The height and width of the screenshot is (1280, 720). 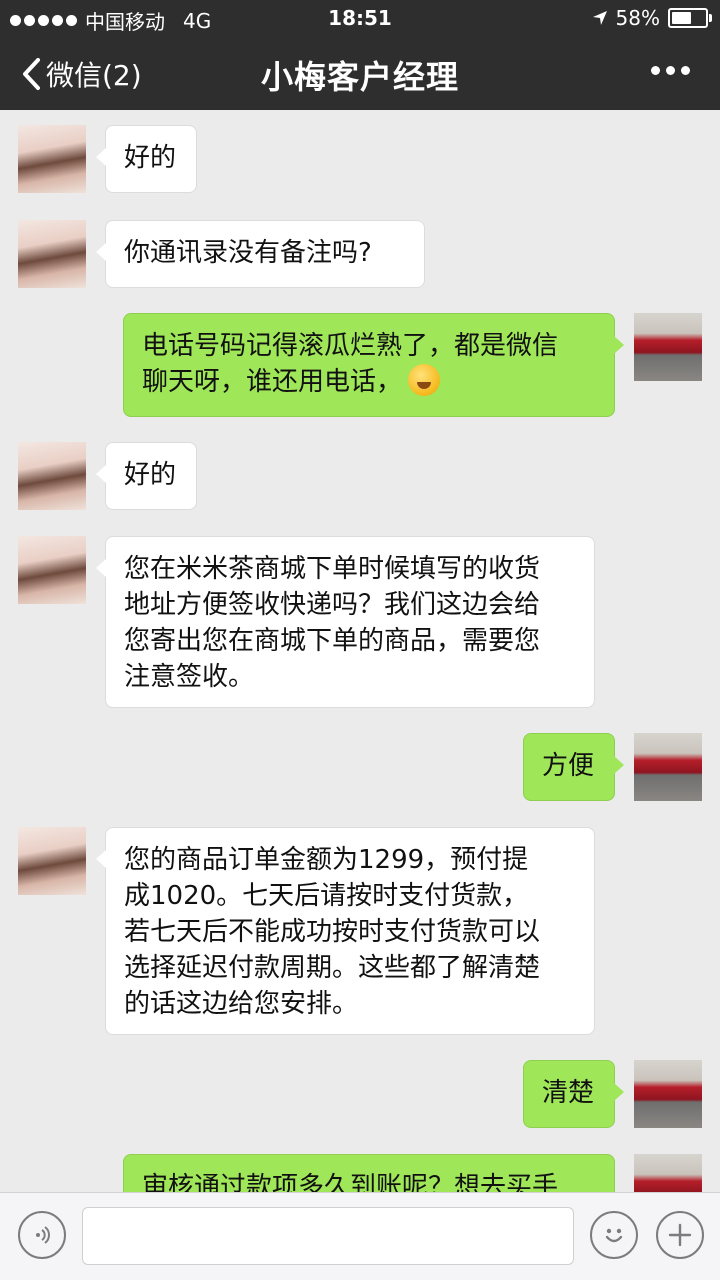 What do you see at coordinates (350, 346) in the screenshot?
I see `message-line: 电话号码记得滚瓜烂熟了，都是微信` at bounding box center [350, 346].